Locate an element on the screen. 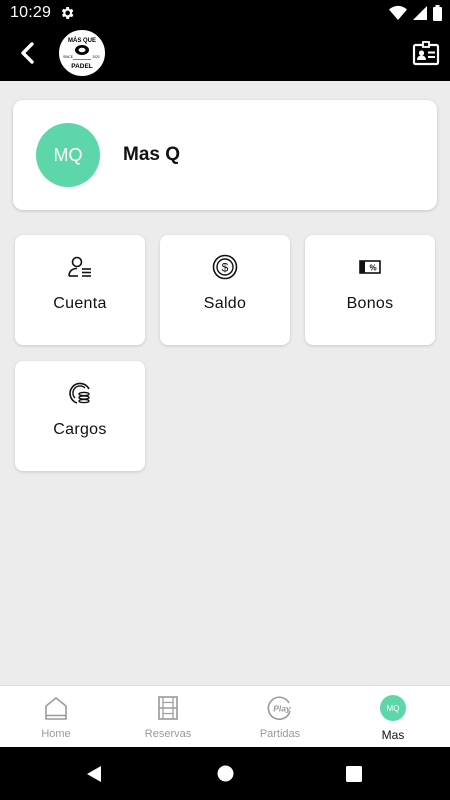  nav-item-partidas: Play Partidas is located at coordinates (280, 717).